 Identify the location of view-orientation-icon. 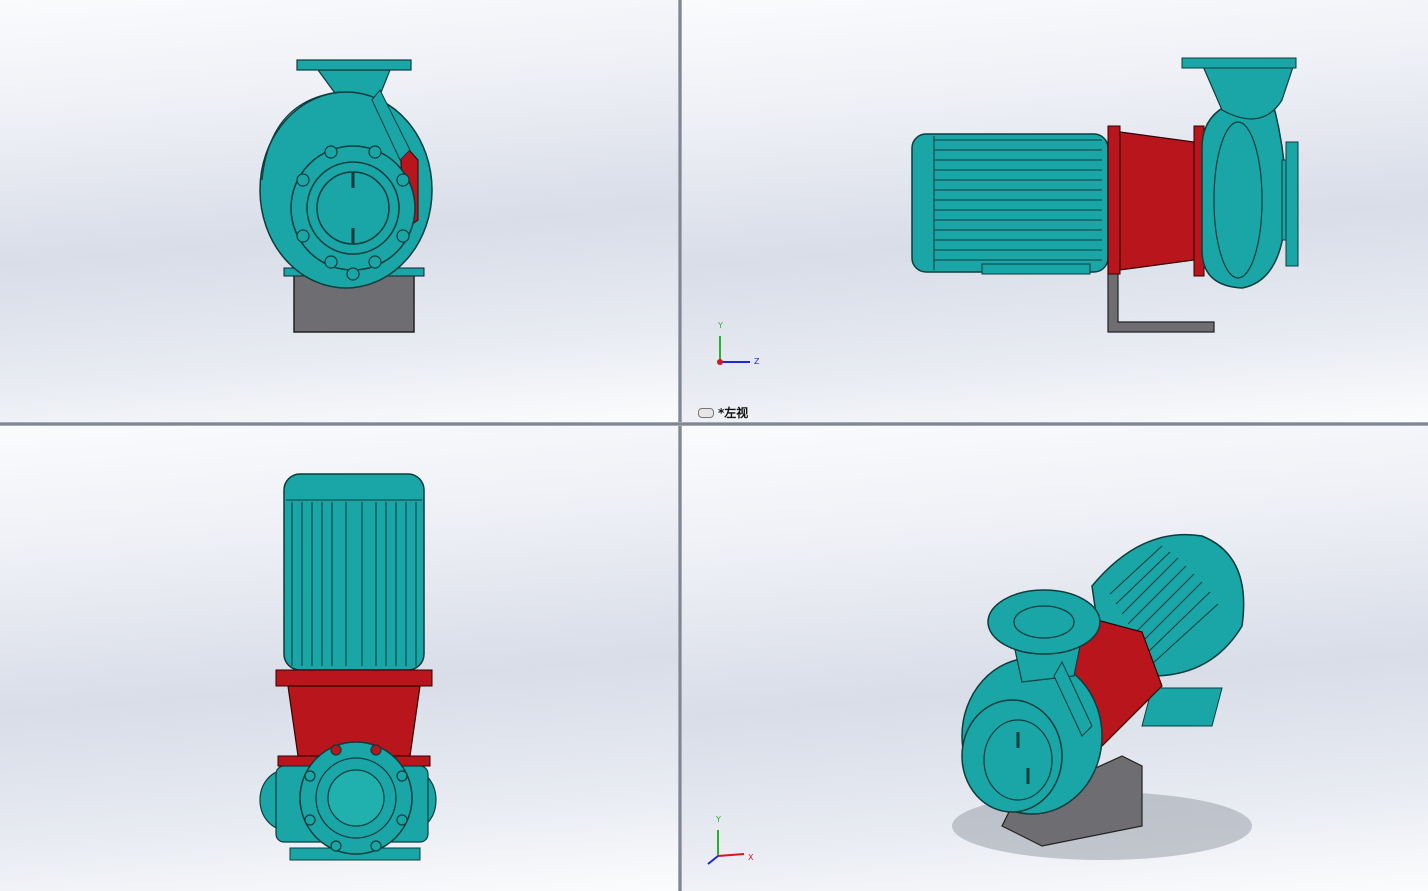
(706, 412).